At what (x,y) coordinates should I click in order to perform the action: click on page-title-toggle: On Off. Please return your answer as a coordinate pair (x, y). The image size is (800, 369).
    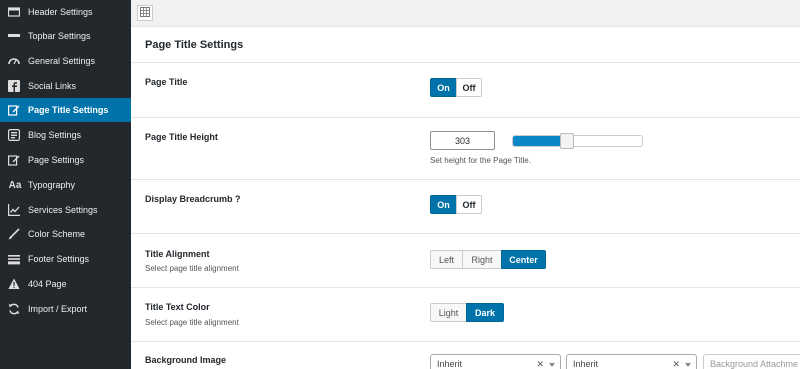
    Looking at the image, I should click on (456, 87).